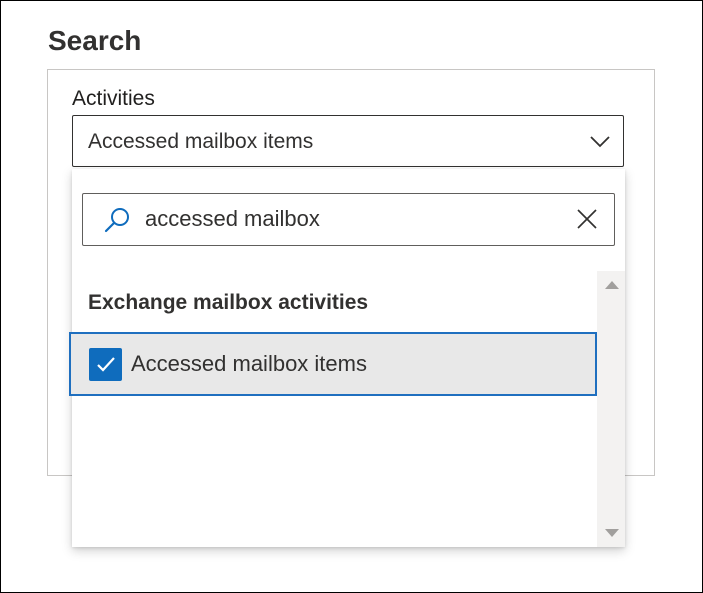  Describe the element at coordinates (228, 302) in the screenshot. I see `group-header-exchange-mailbox-activities: Exchange mailbox activities` at that location.